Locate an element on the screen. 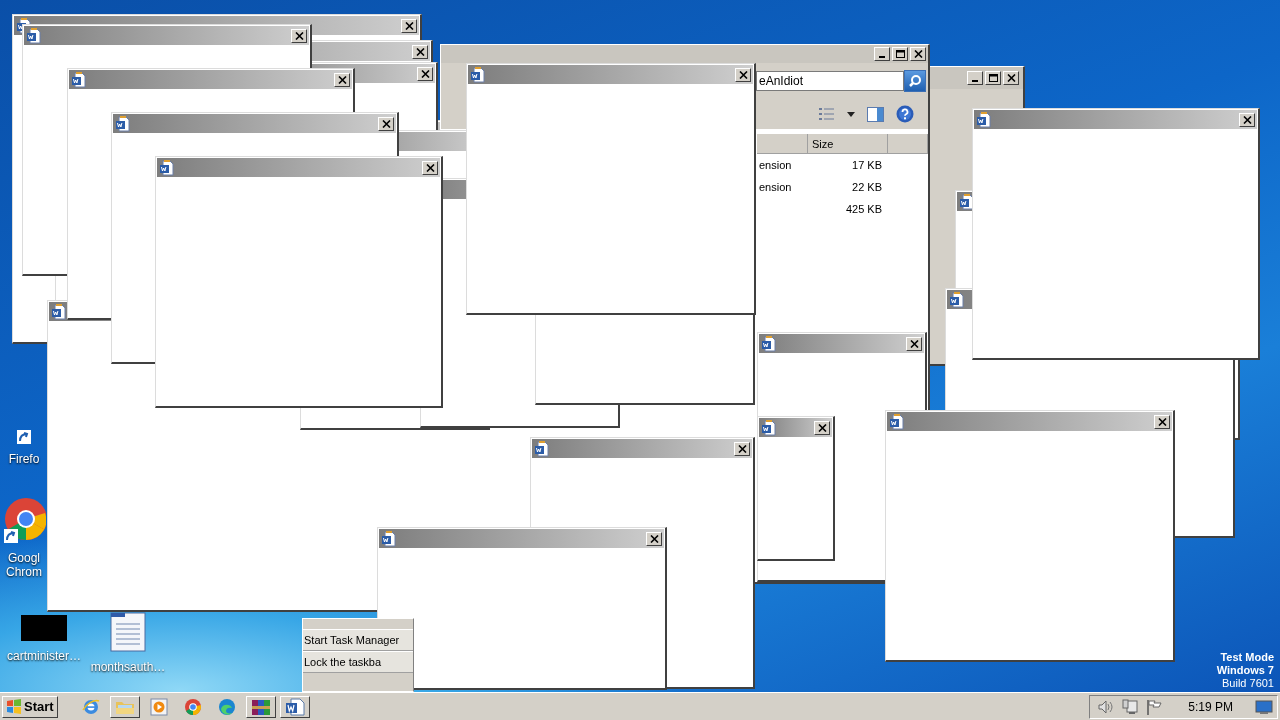 This screenshot has width=1280, height=720. file-size-cell-text: 425 KB is located at coordinates (863, 209).